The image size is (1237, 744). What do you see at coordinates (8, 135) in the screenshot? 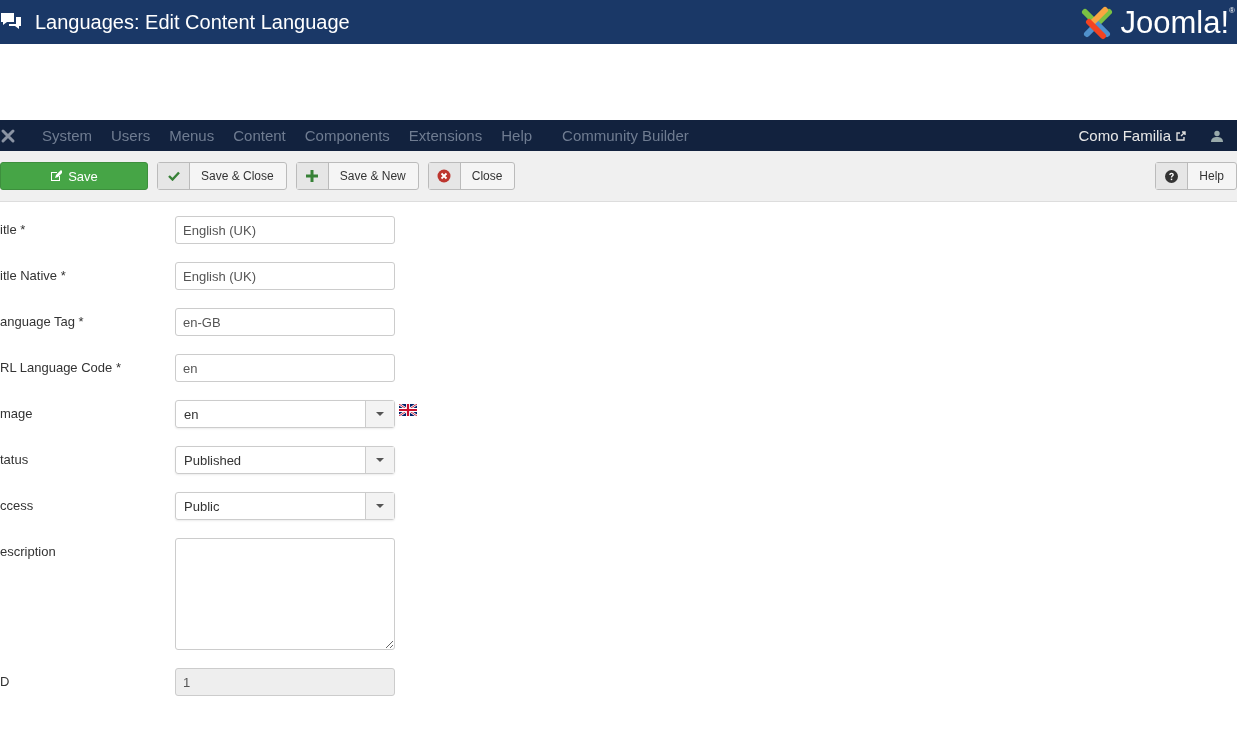
I see `joomla-icon` at bounding box center [8, 135].